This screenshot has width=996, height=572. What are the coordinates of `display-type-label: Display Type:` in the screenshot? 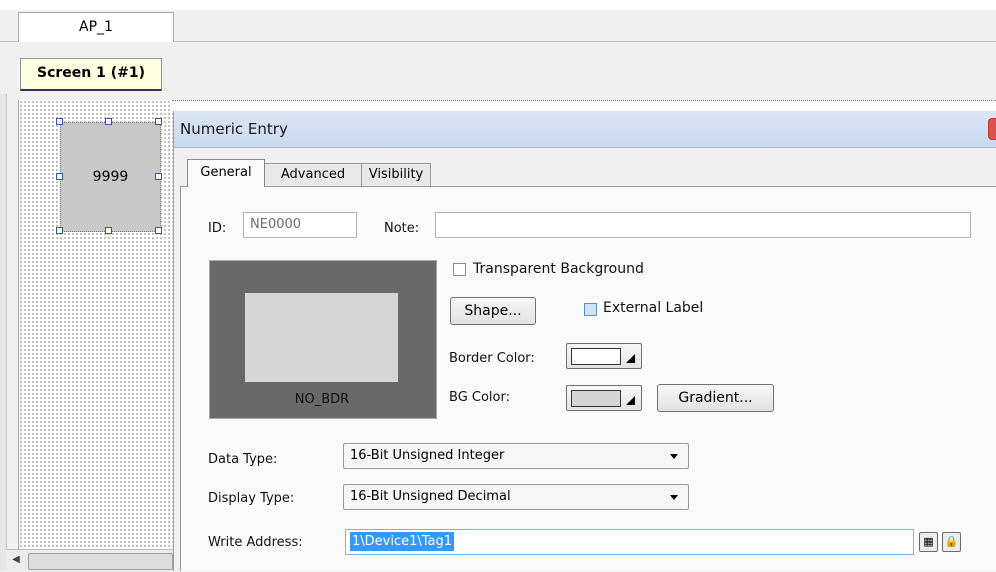 It's located at (251, 498).